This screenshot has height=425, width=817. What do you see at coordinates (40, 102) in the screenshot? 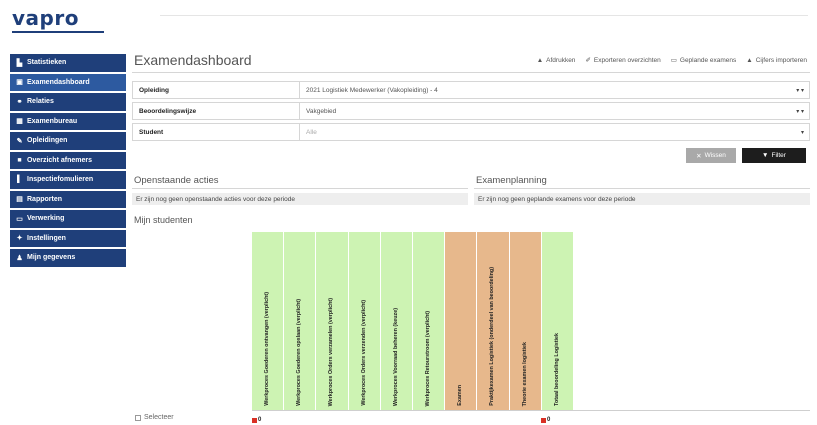
I see `sidebar-item-label: Relaties` at bounding box center [40, 102].